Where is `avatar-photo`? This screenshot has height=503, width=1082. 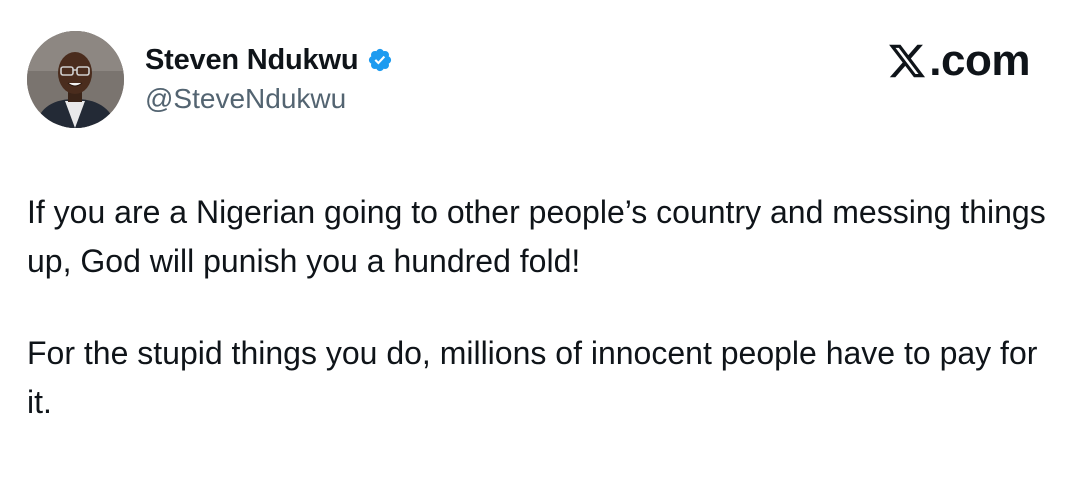 avatar-photo is located at coordinates (75, 79).